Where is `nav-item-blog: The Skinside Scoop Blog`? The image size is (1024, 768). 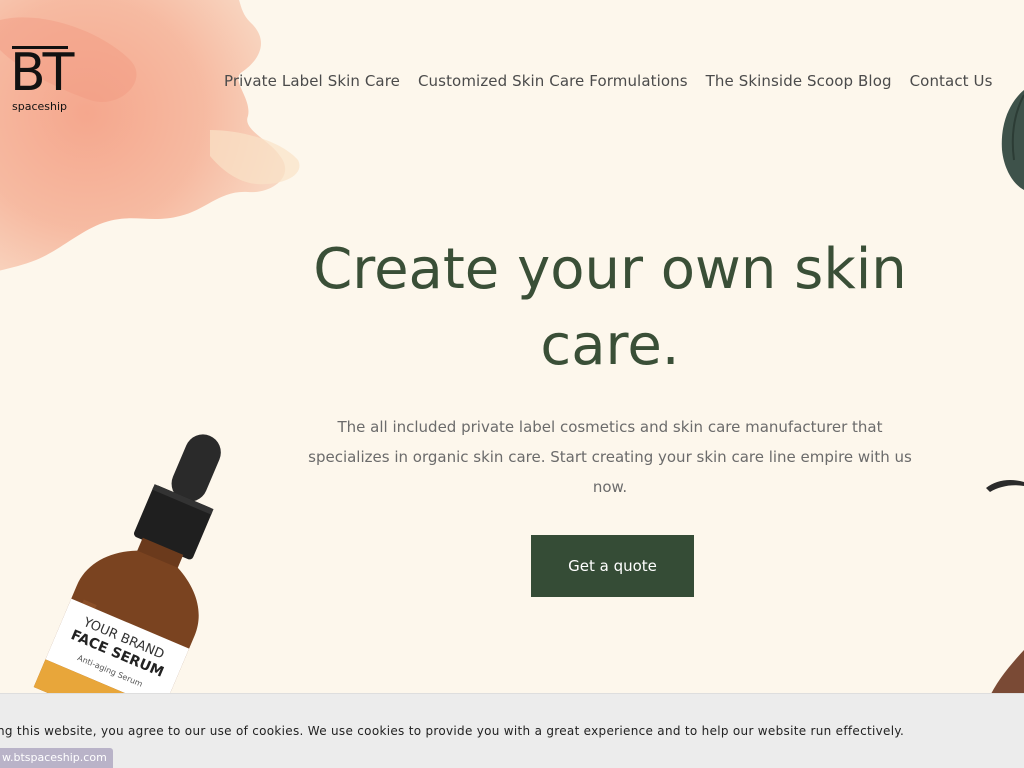 nav-item-blog: The Skinside Scoop Blog is located at coordinates (799, 81).